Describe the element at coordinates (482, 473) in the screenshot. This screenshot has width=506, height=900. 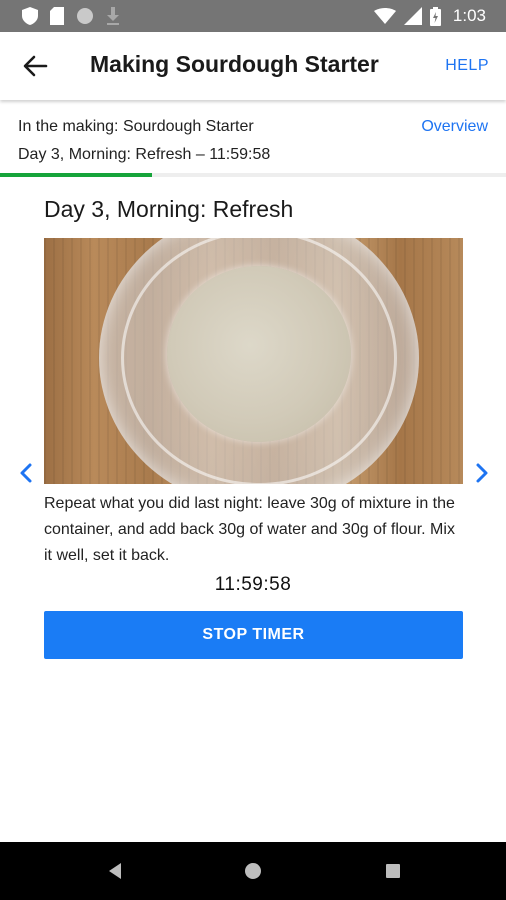
I see `next-step-chevron-icon` at that location.